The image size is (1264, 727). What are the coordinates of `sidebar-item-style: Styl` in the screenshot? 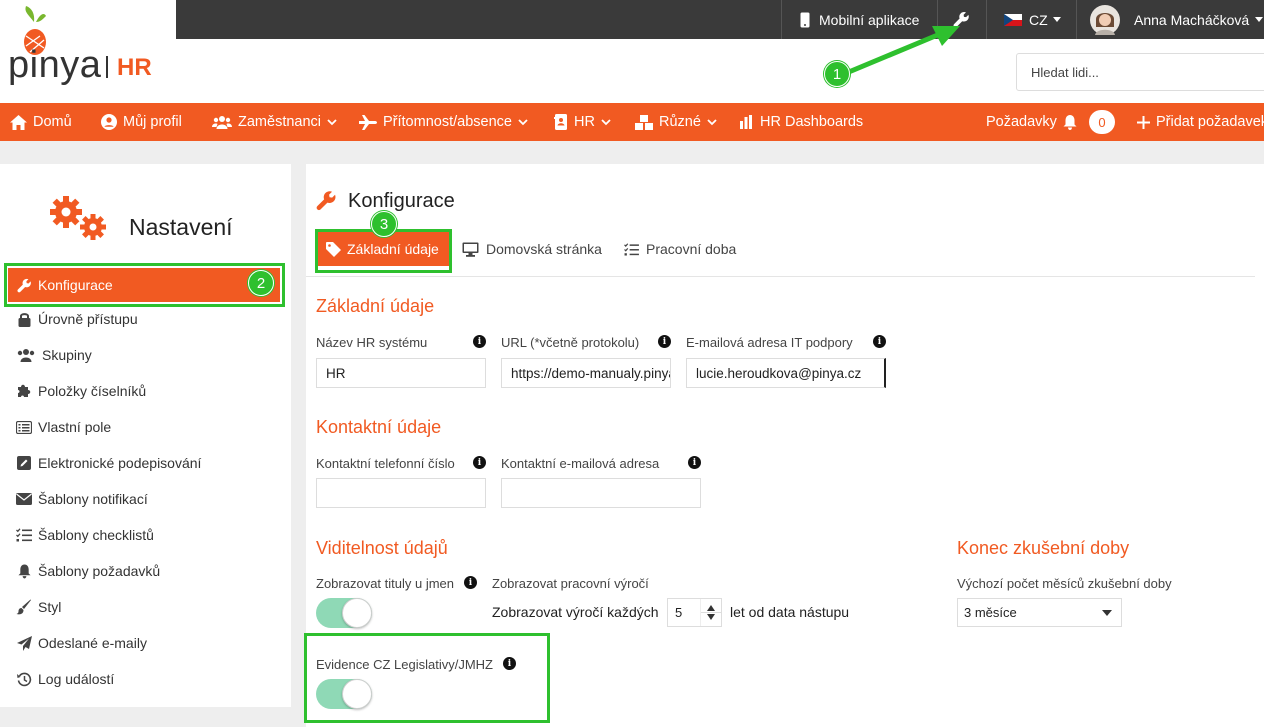 It's located at (38, 607).